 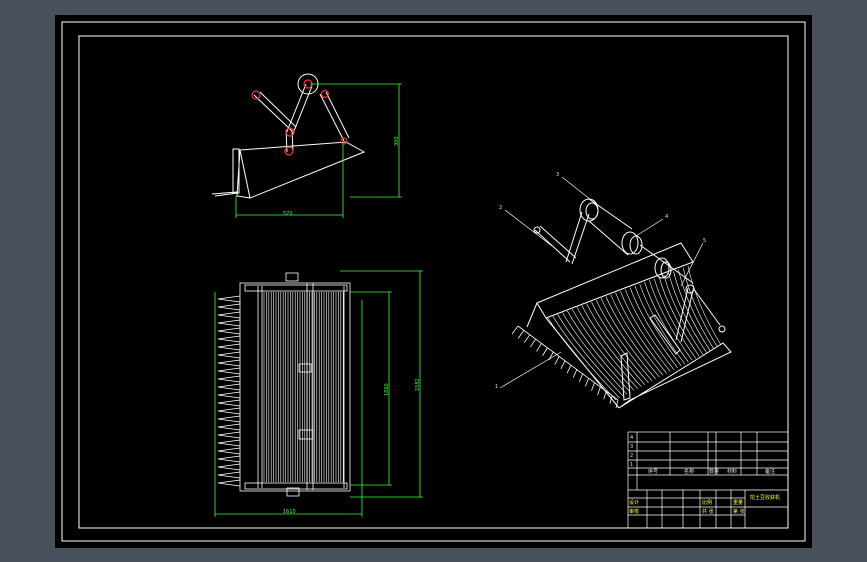 What do you see at coordinates (689, 472) in the screenshot?
I see `tb-col-name: 名称` at bounding box center [689, 472].